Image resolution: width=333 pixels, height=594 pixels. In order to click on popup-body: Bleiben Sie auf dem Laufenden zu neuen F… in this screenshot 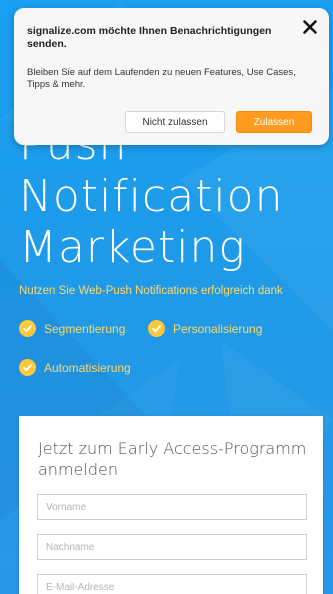, I will do `click(161, 78)`.